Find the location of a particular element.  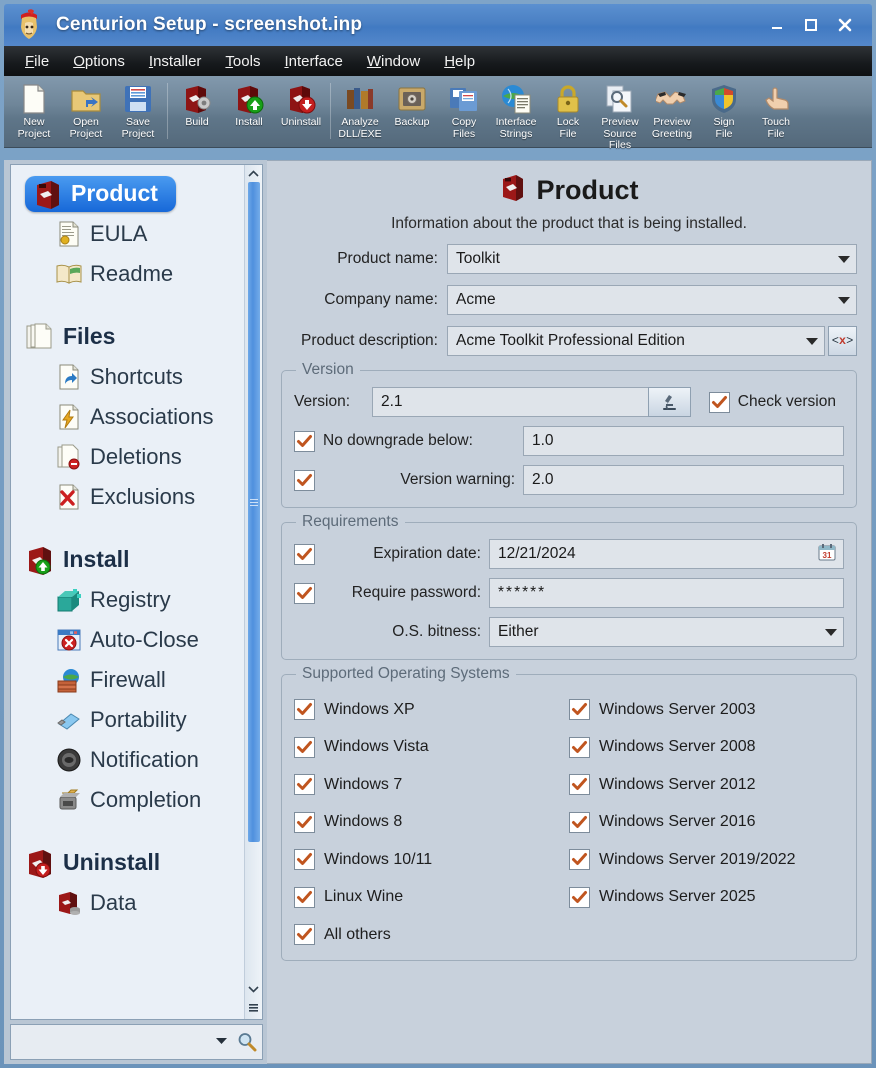

toolbar-analyze-dll-exe: Analyze DLL/EXE is located at coordinates (360, 112).